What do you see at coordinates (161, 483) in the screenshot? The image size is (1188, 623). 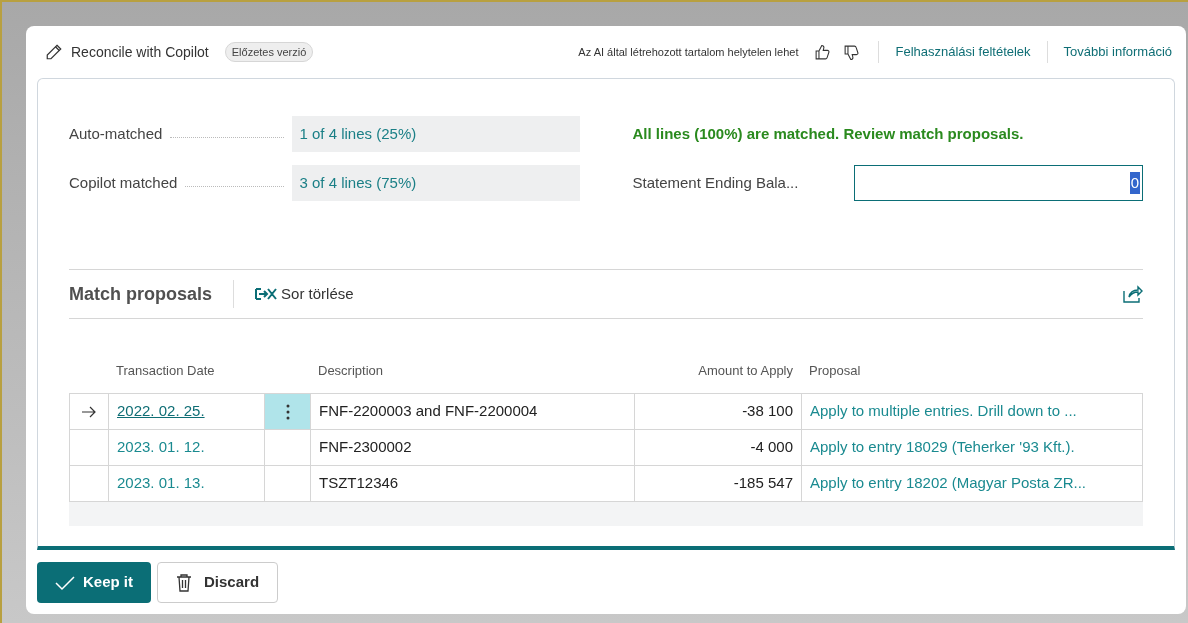 I see `date-link: 2023. 01. 13.` at bounding box center [161, 483].